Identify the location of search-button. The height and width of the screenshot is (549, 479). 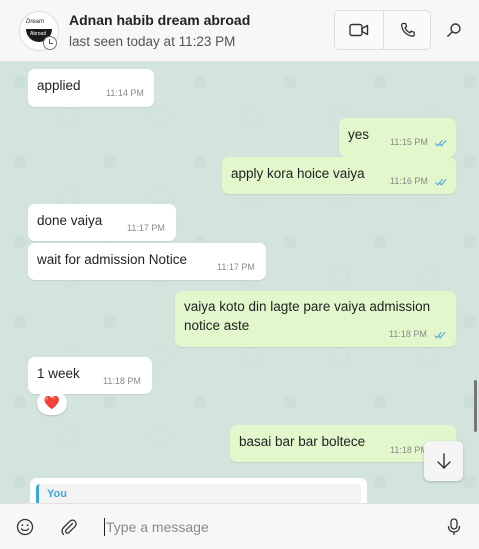
(454, 30).